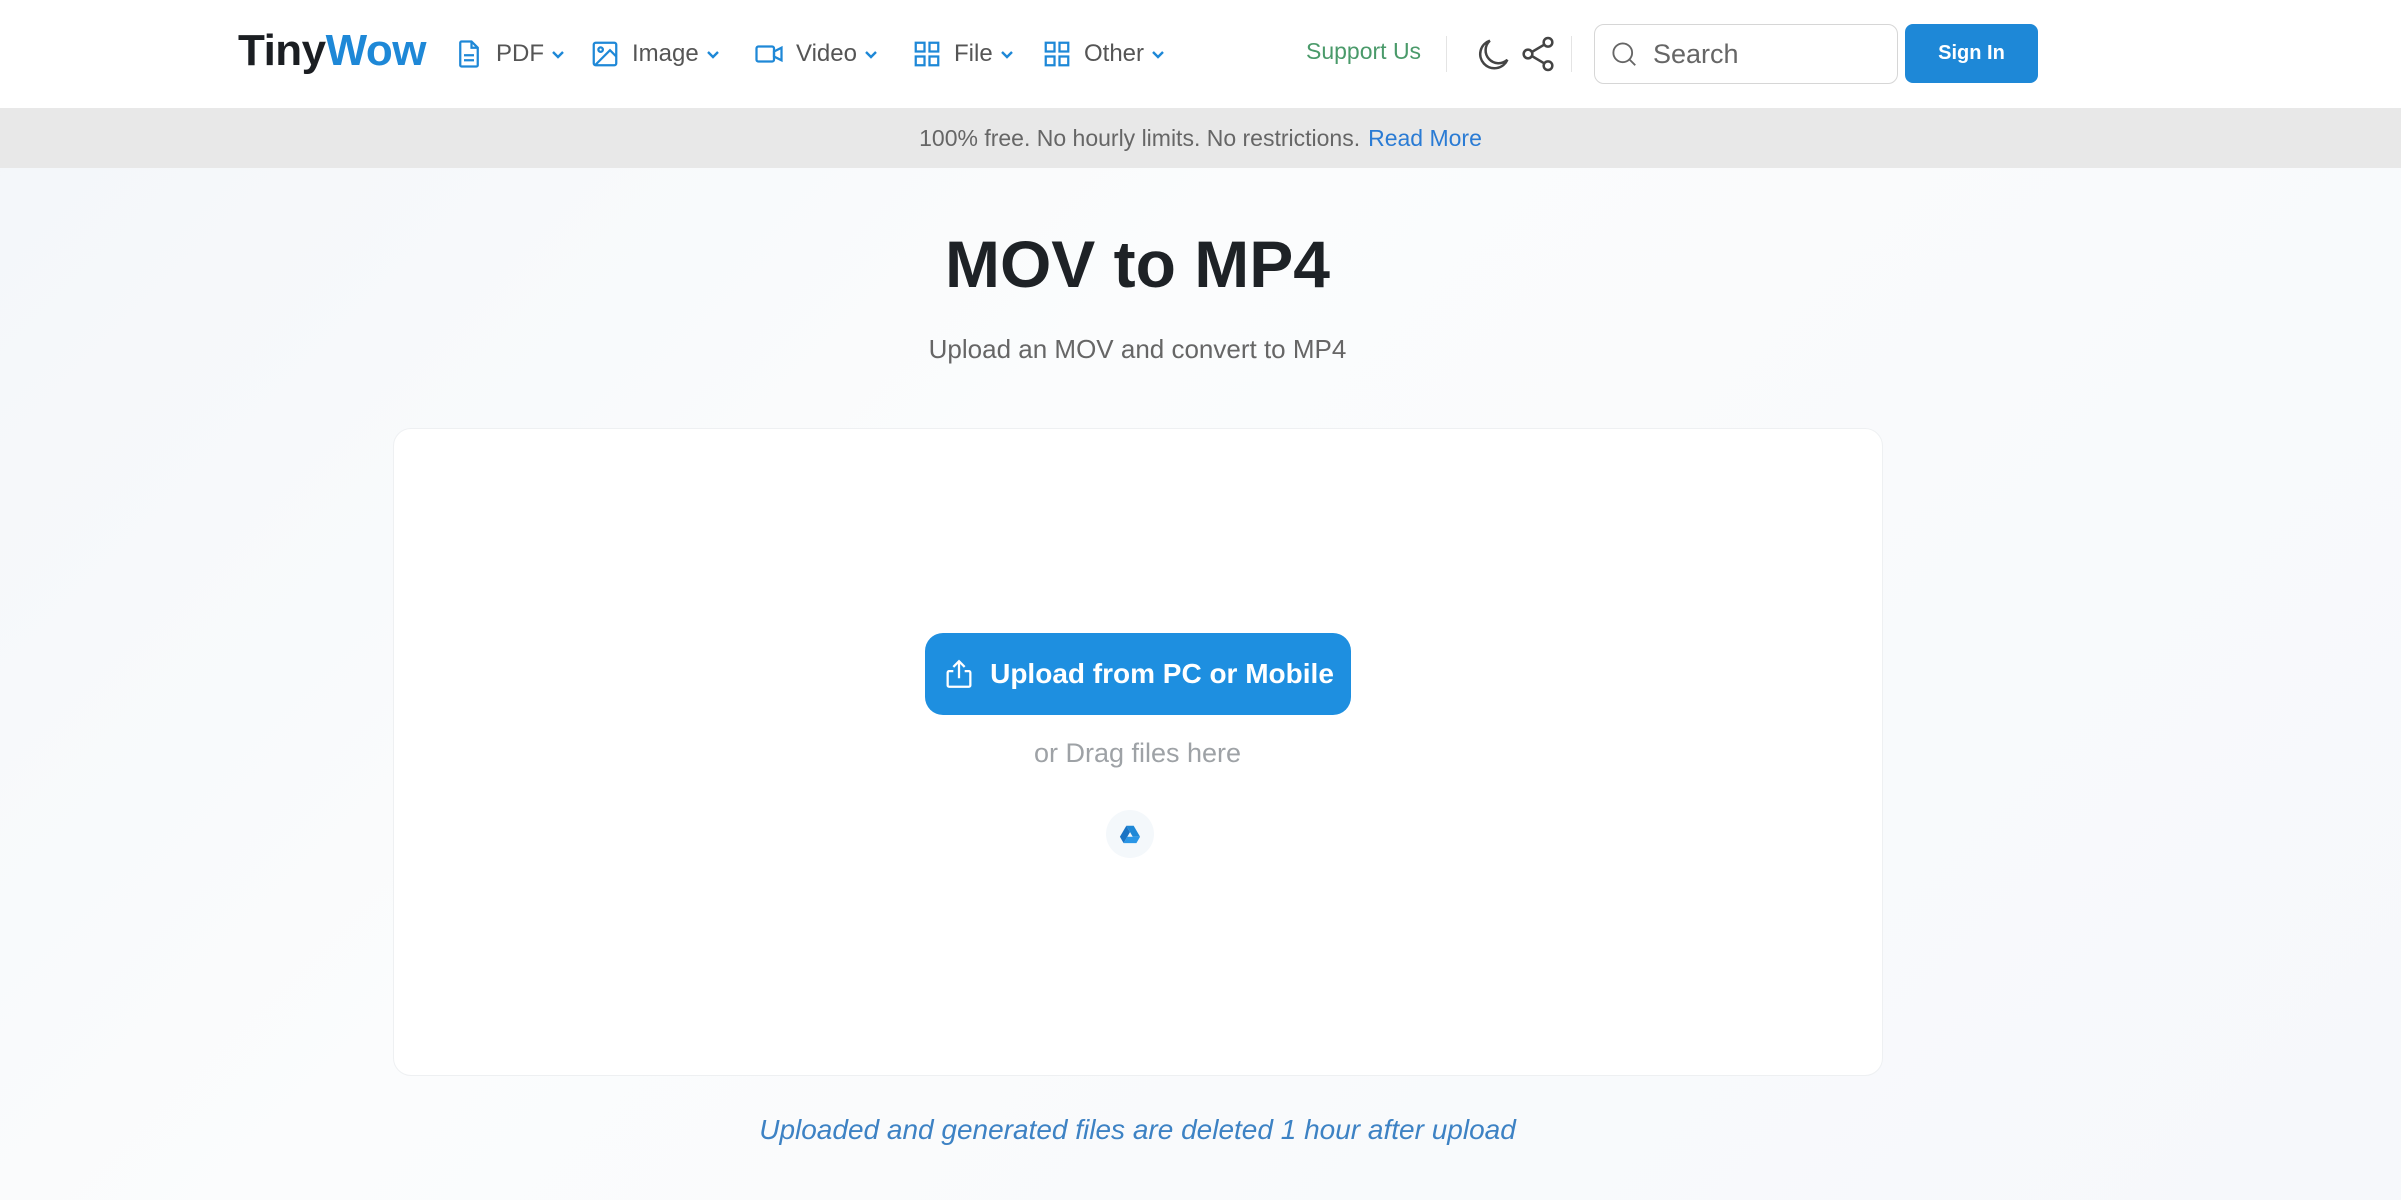 The height and width of the screenshot is (1200, 2401). What do you see at coordinates (1137, 349) in the screenshot?
I see `page-subtitle: Upload an MOV and convert to MP4` at bounding box center [1137, 349].